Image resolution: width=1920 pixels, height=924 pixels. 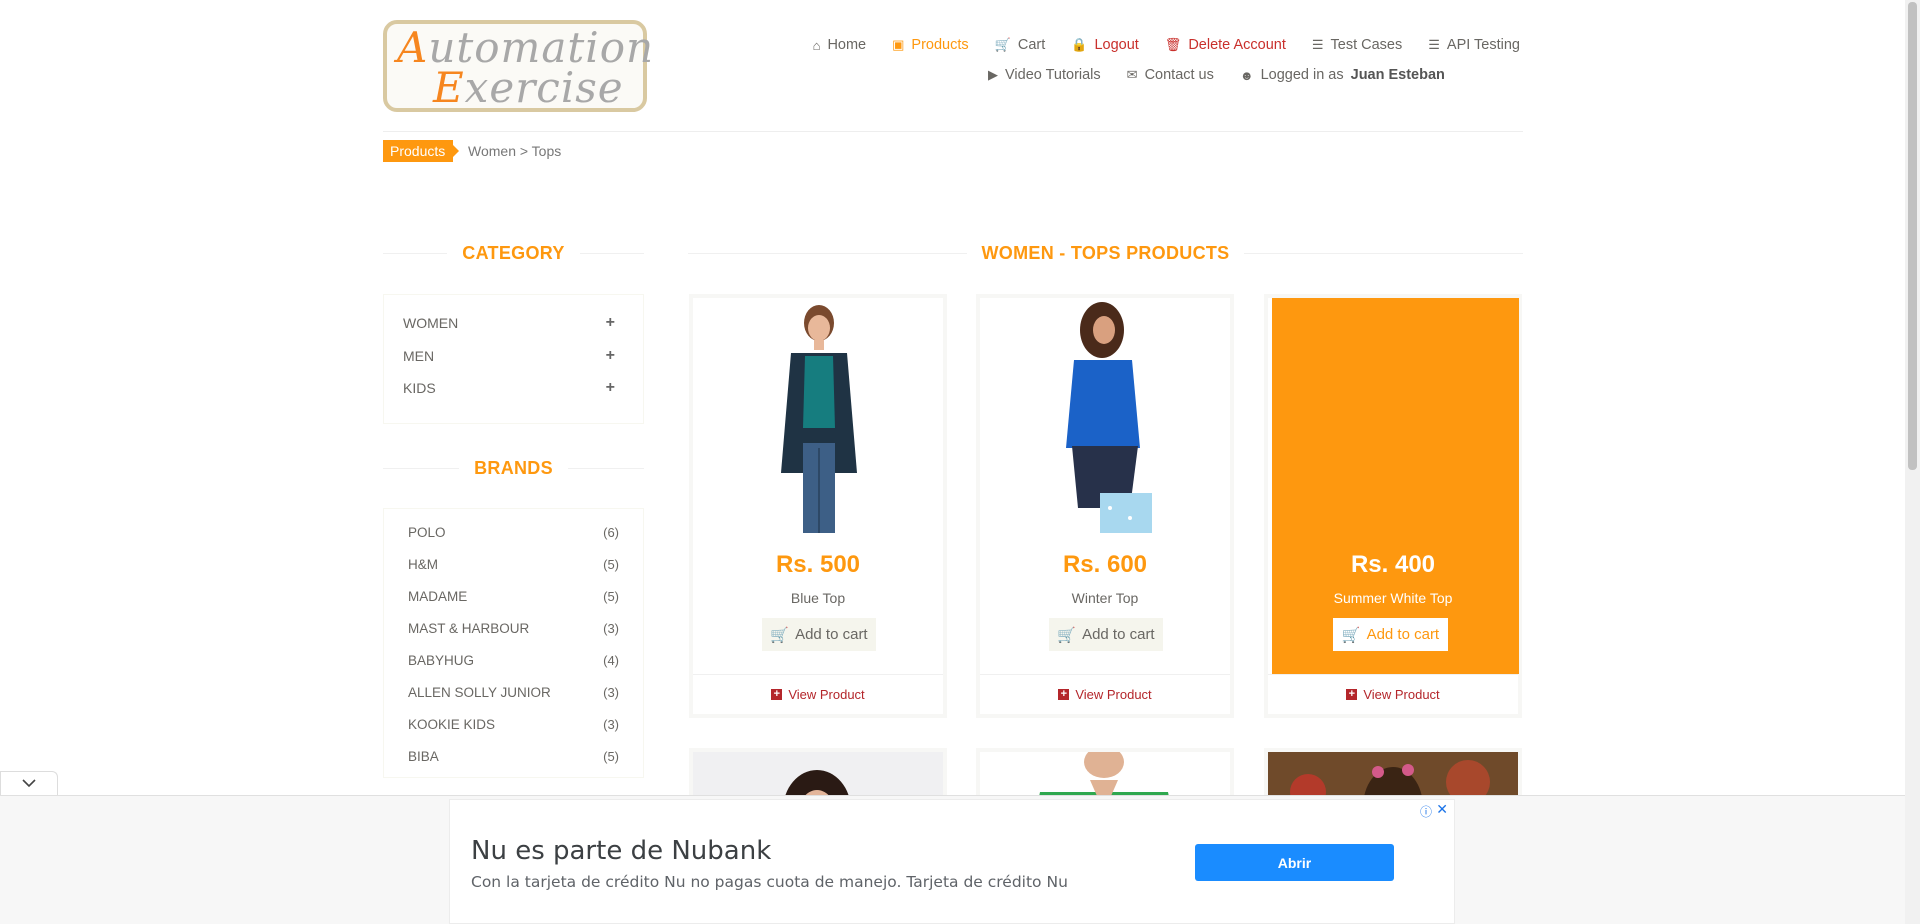 What do you see at coordinates (479, 692) in the screenshot?
I see `brand-label: ALLEN SOLLY JUNIOR` at bounding box center [479, 692].